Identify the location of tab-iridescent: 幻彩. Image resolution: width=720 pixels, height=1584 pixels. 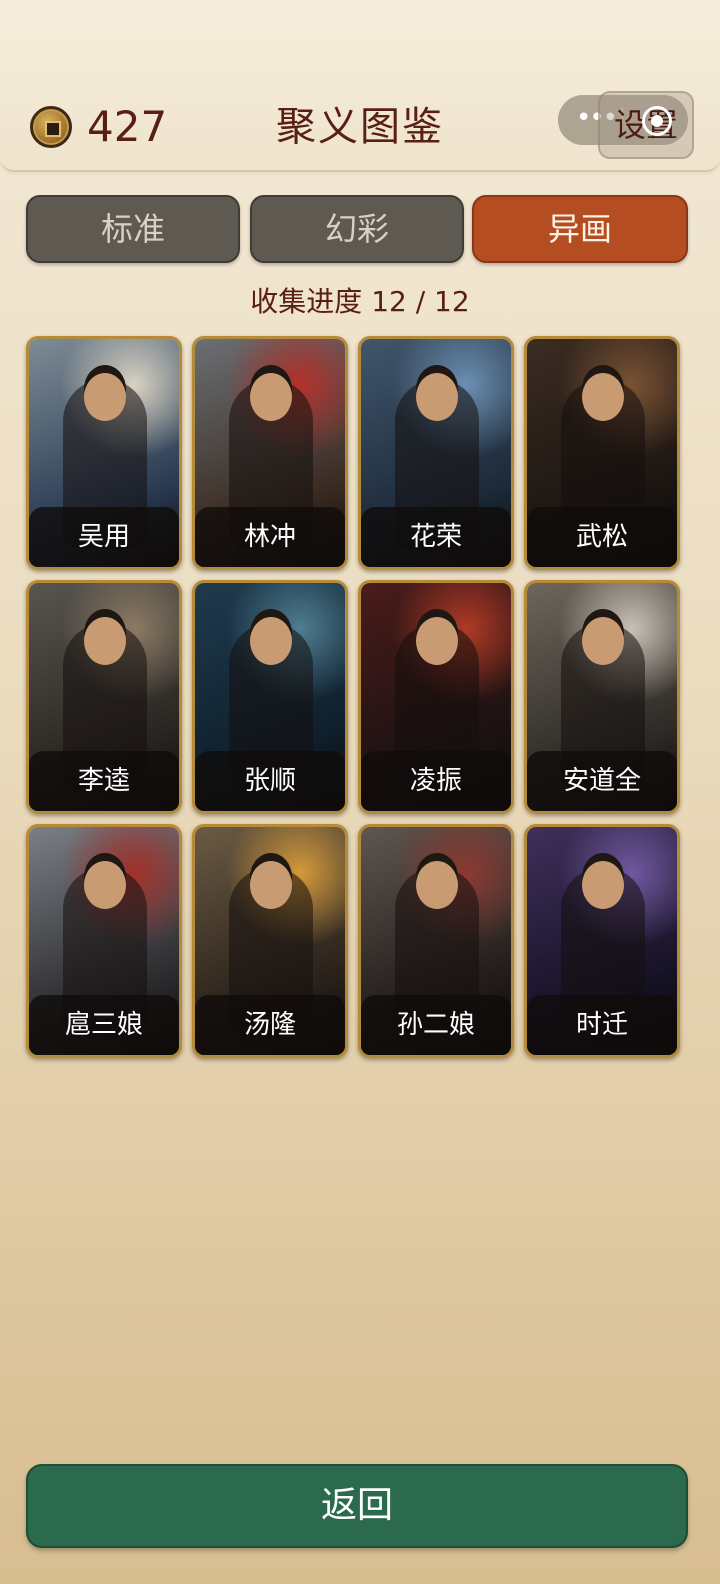
(357, 229).